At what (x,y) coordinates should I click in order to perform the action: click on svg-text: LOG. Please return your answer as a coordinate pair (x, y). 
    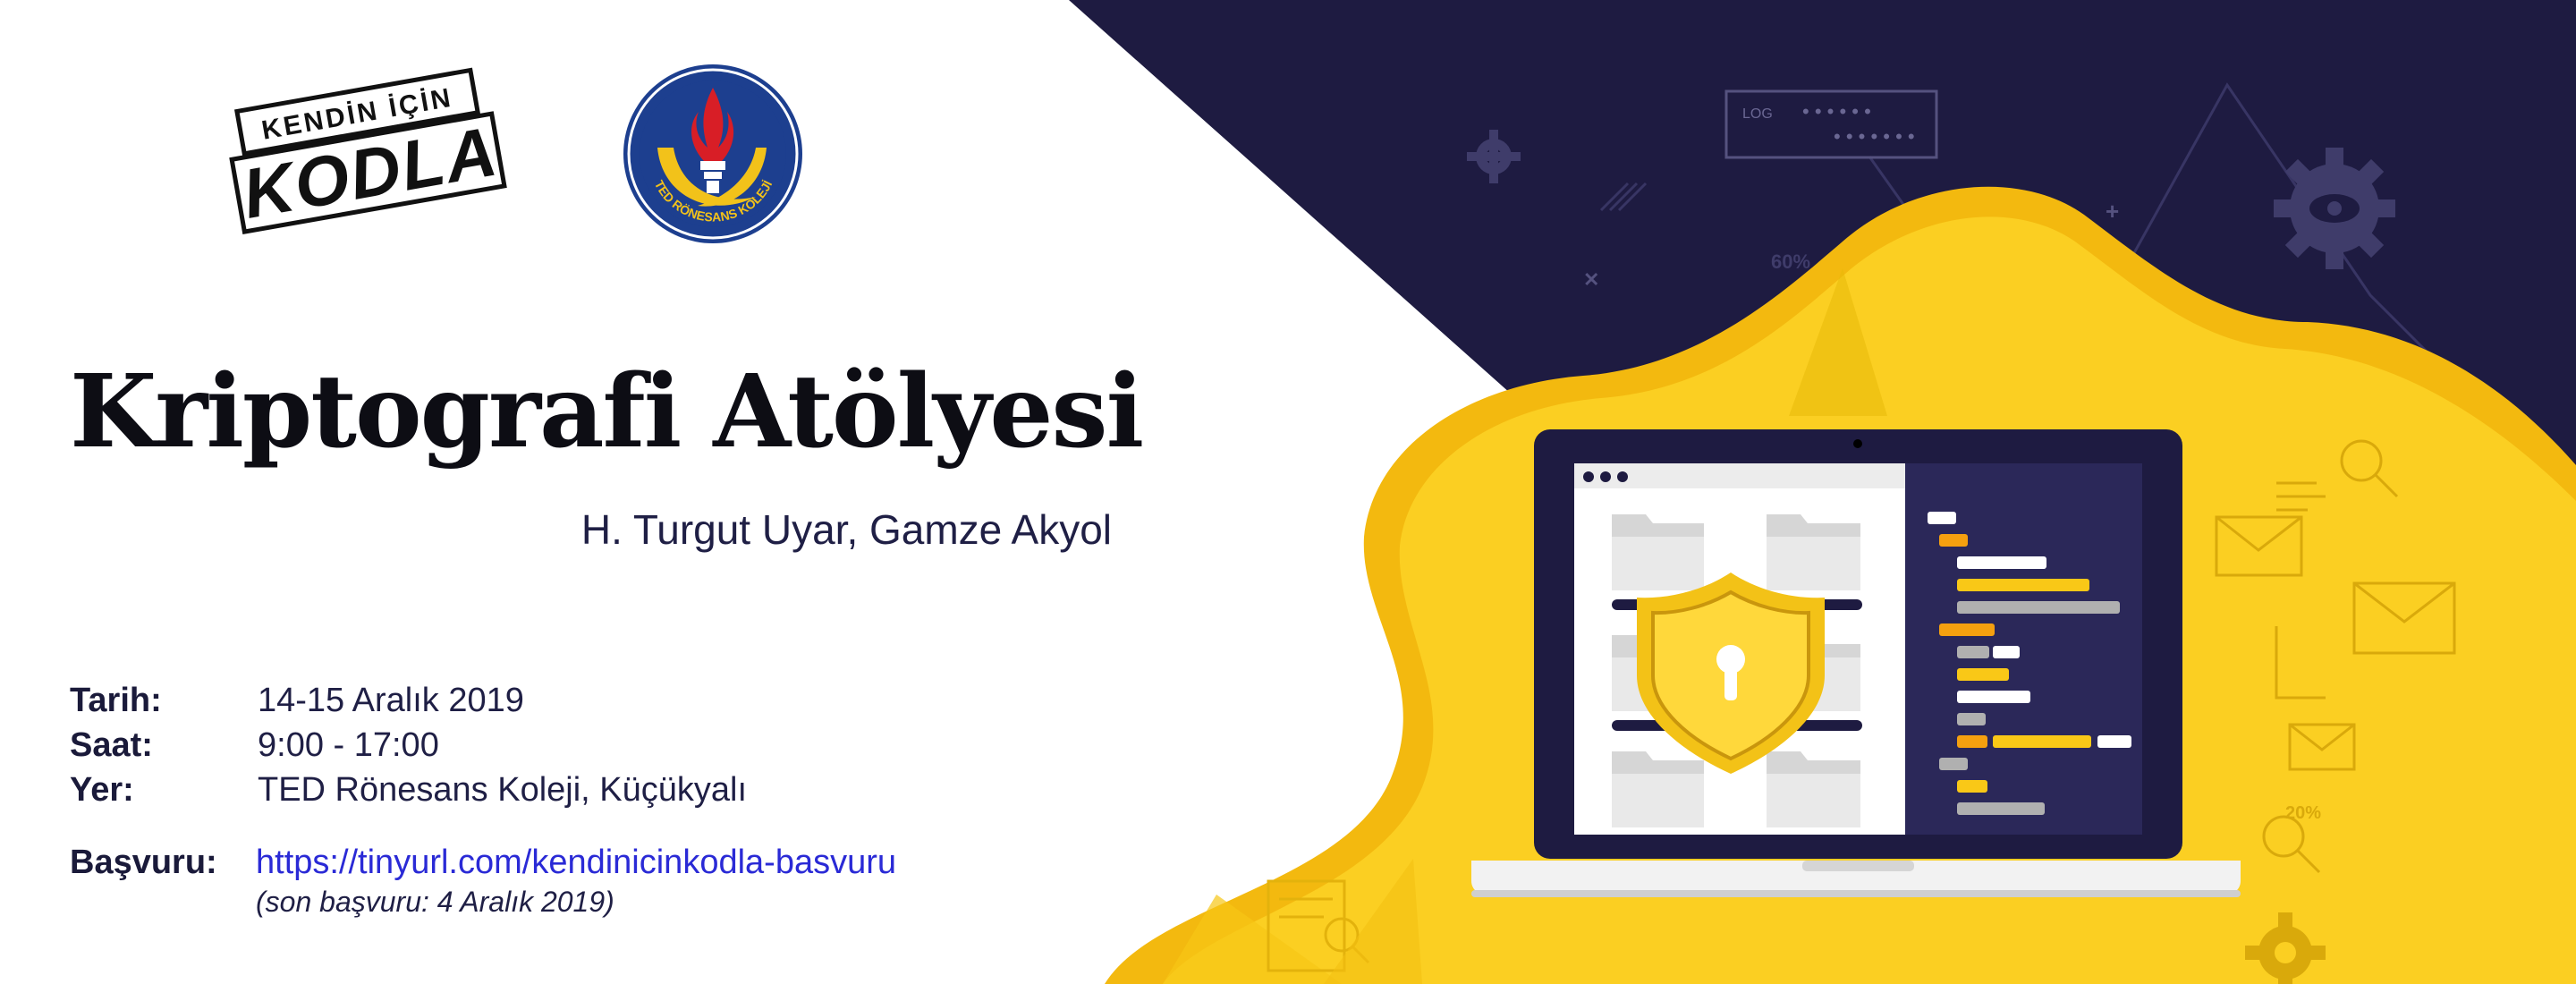
    Looking at the image, I should click on (1757, 114).